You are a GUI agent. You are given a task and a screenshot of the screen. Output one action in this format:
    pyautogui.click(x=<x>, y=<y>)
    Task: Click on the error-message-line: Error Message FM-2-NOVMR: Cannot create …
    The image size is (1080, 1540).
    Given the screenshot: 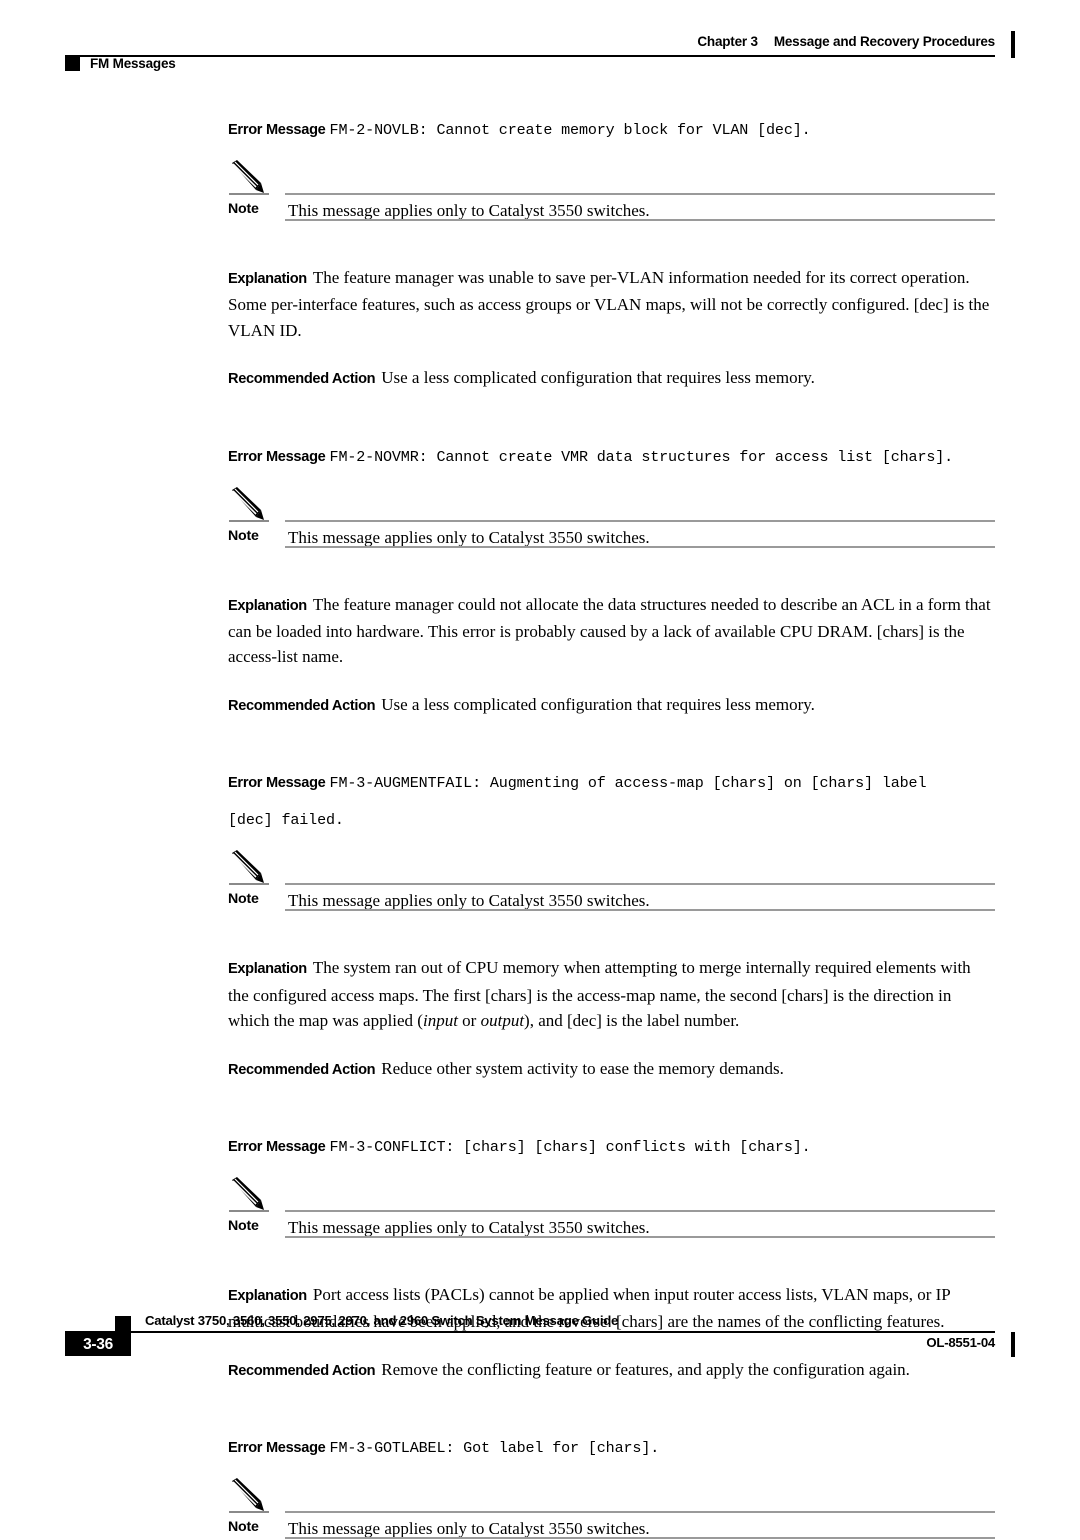 What is the action you would take?
    pyautogui.click(x=540, y=456)
    